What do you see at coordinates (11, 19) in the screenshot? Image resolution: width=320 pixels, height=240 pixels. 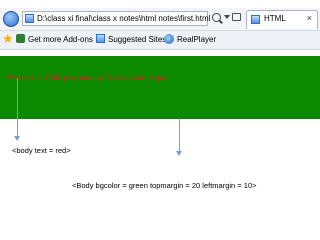 I see `back-button` at bounding box center [11, 19].